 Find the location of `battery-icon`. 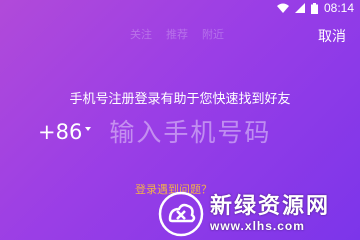

battery-icon is located at coordinates (314, 8).